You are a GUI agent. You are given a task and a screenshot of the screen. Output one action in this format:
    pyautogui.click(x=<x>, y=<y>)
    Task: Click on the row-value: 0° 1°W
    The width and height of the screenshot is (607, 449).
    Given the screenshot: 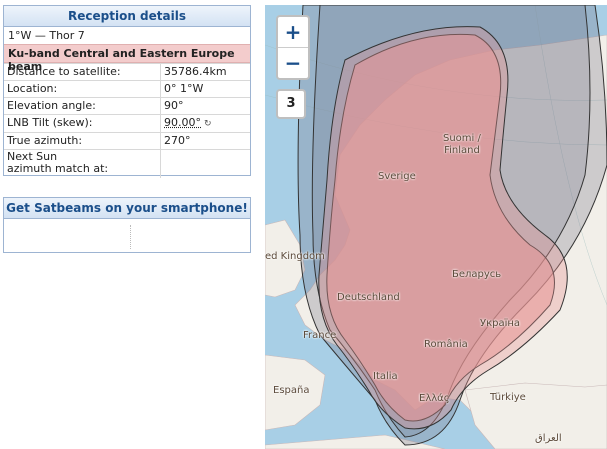 What is the action you would take?
    pyautogui.click(x=205, y=89)
    